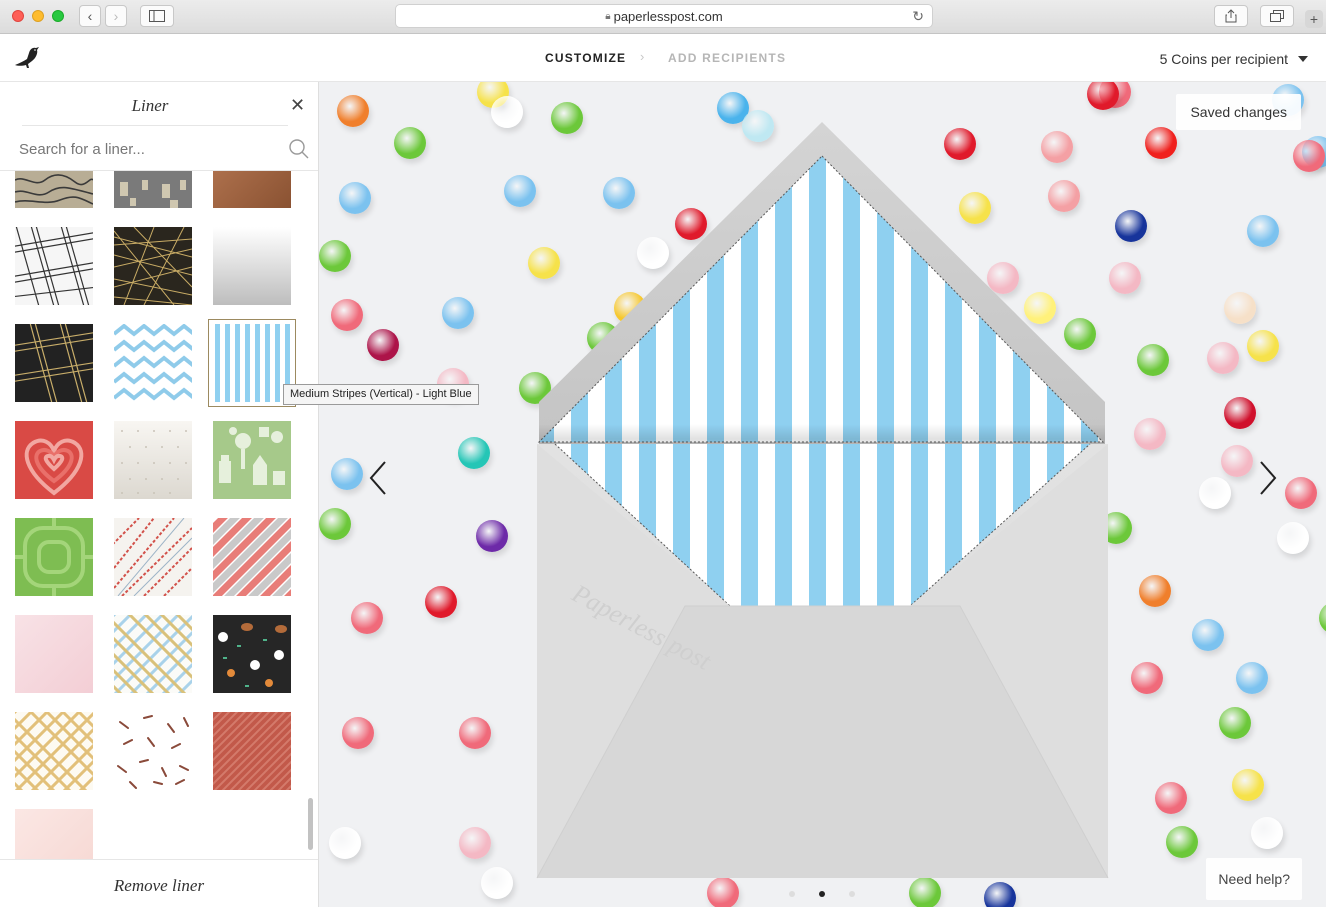  What do you see at coordinates (1254, 879) in the screenshot?
I see `need-help-button: Need help?` at bounding box center [1254, 879].